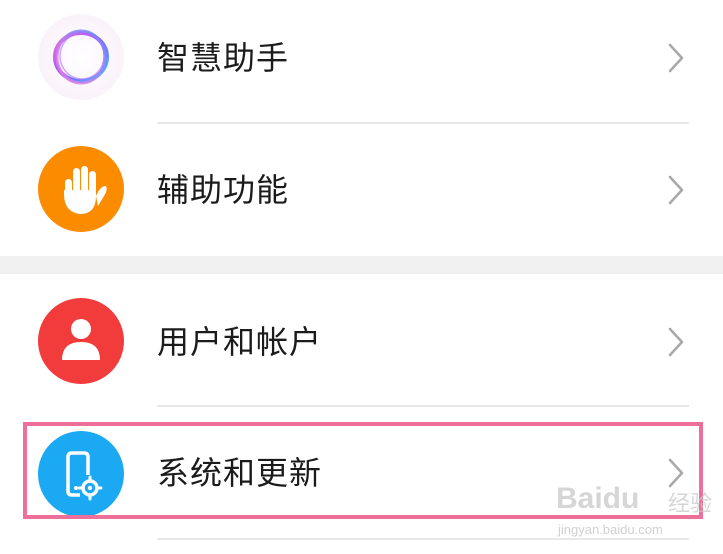 Image resolution: width=723 pixels, height=554 pixels. Describe the element at coordinates (223, 190) in the screenshot. I see `settings-item-label: 辅助功能` at that location.